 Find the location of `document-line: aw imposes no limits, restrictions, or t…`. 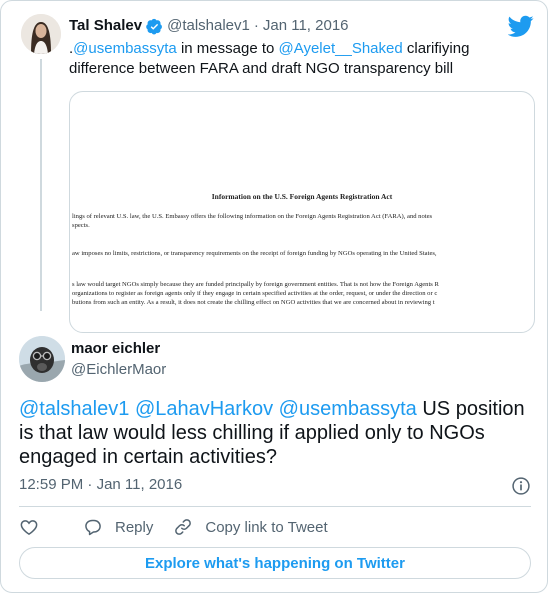

document-line: aw imposes no limits, restrictions, or t… is located at coordinates (254, 253).